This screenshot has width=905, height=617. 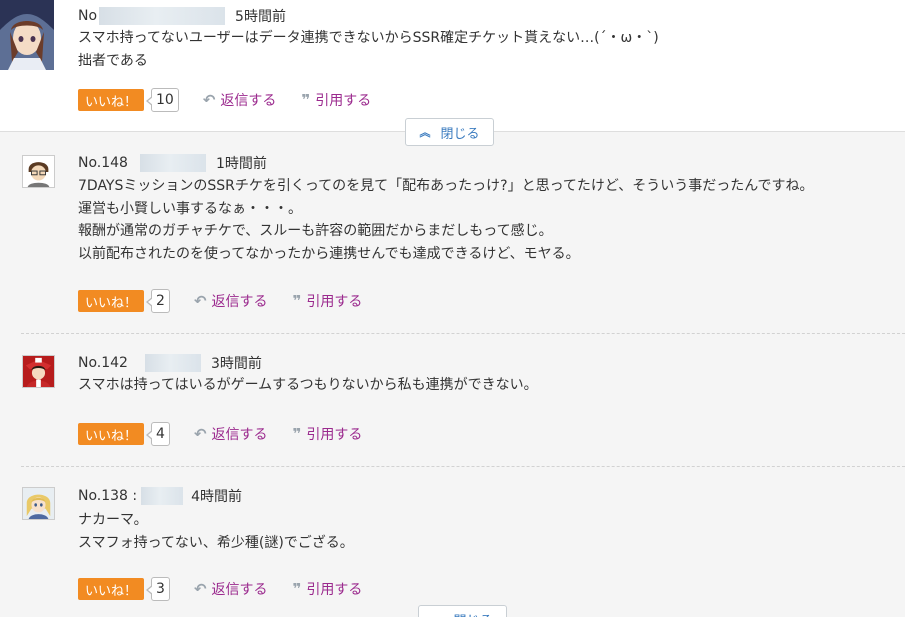 What do you see at coordinates (113, 520) in the screenshot?
I see `comment-line: ナカーマ。` at bounding box center [113, 520].